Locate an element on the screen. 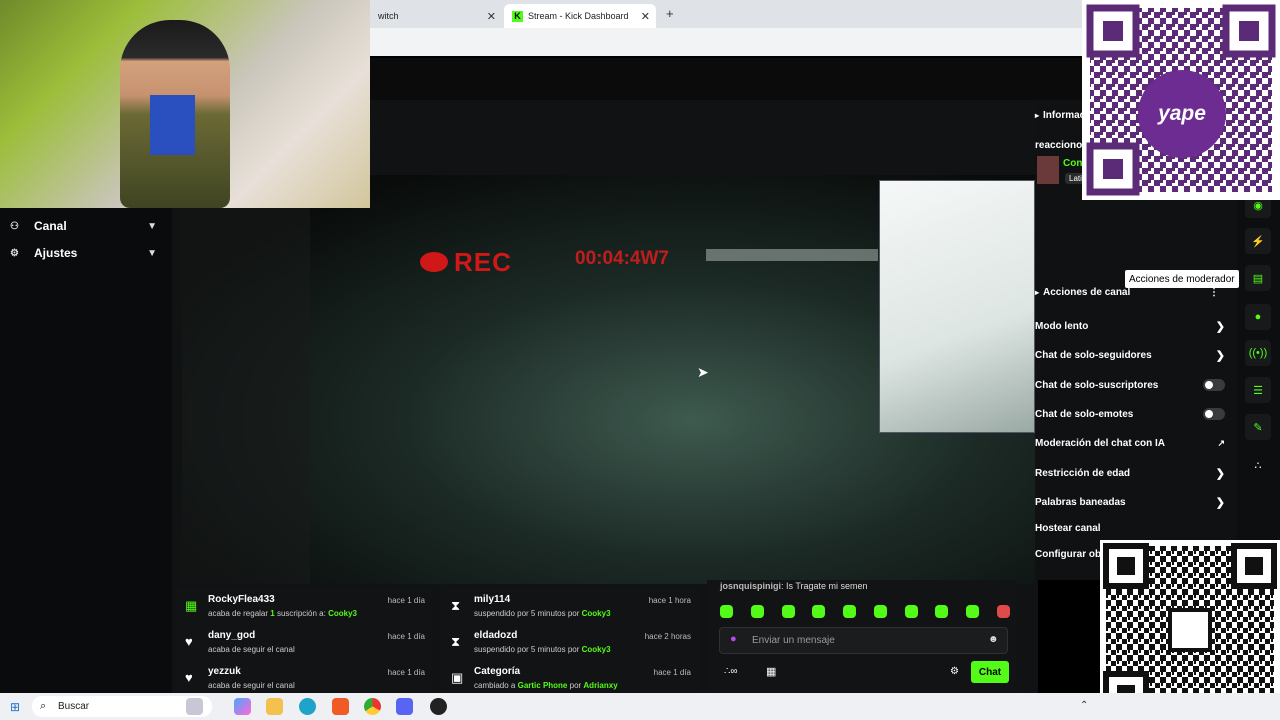 Image resolution: width=1280 pixels, height=720 pixels. tab-label: Stream - Kick Dashboard is located at coordinates (578, 16).